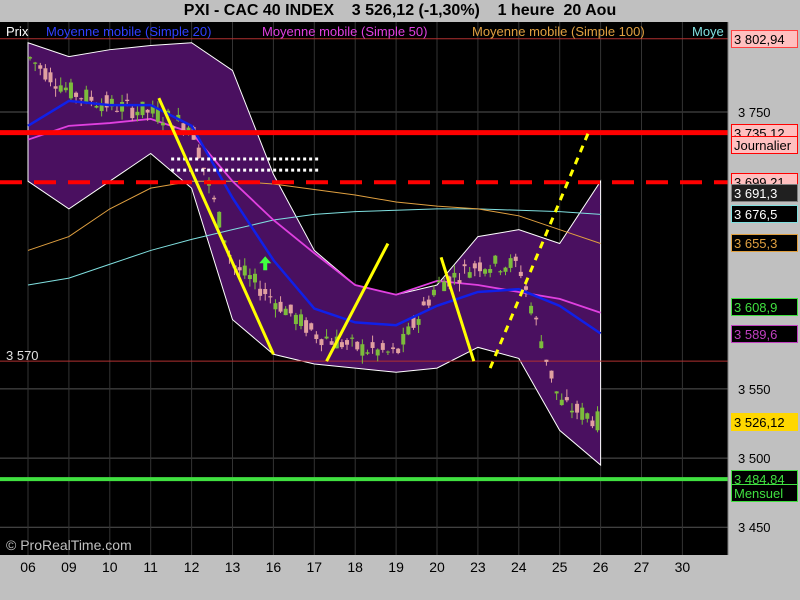 The image size is (800, 600). Describe the element at coordinates (129, 31) in the screenshot. I see `legend-ma20: Moyenne mobile (Simple 20)` at that location.